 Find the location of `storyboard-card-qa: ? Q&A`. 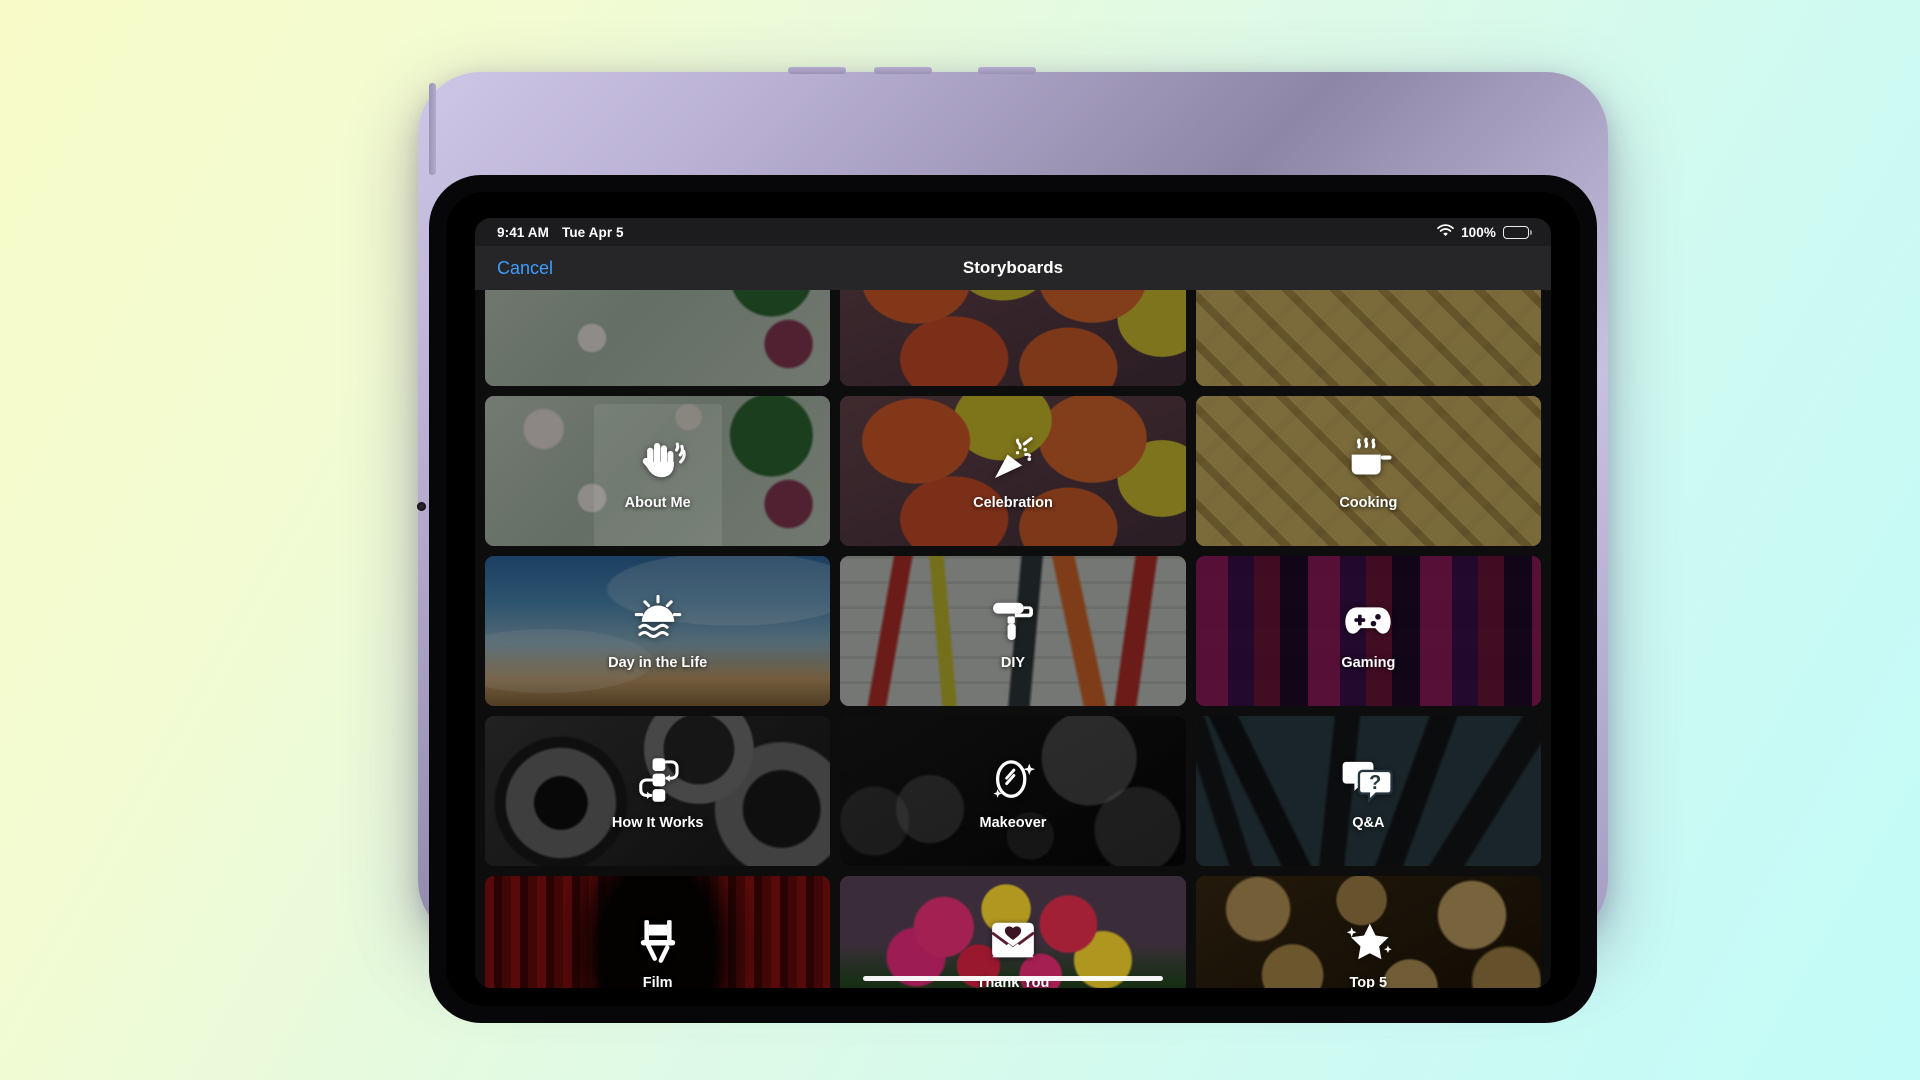

storyboard-card-qa: ? Q&A is located at coordinates (1368, 791).